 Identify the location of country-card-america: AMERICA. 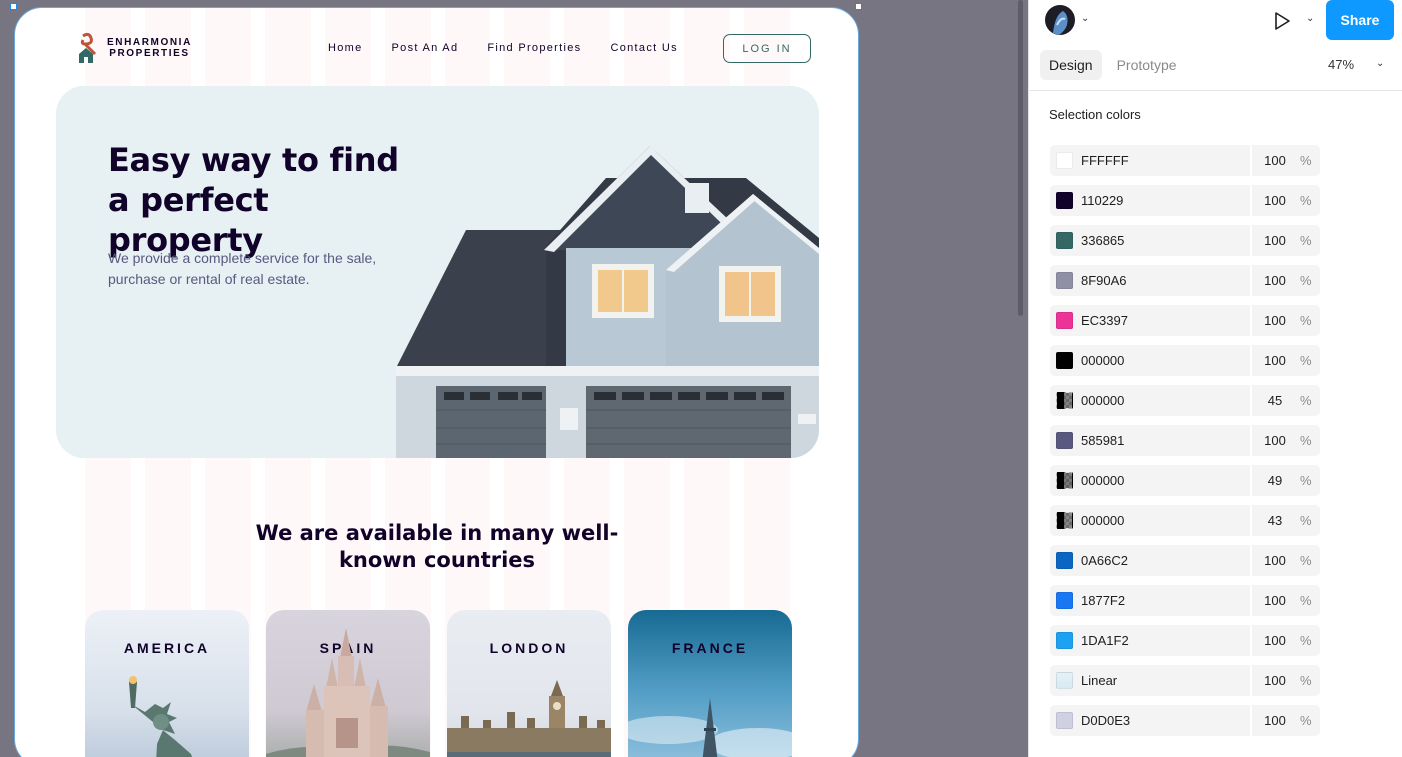
(167, 683).